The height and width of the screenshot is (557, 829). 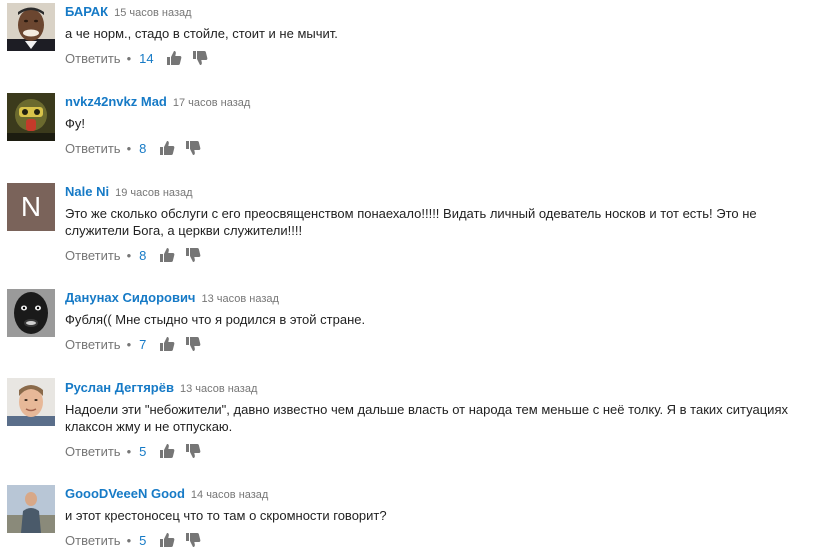 I want to click on letter-avatar-icon: N, so click(x=31, y=207).